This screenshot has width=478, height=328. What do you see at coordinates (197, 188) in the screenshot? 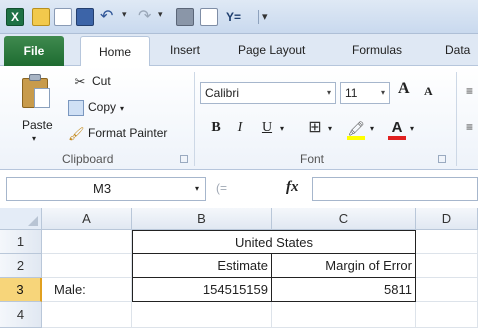
I see `name-box-dropdown-icon: ▾` at bounding box center [197, 188].